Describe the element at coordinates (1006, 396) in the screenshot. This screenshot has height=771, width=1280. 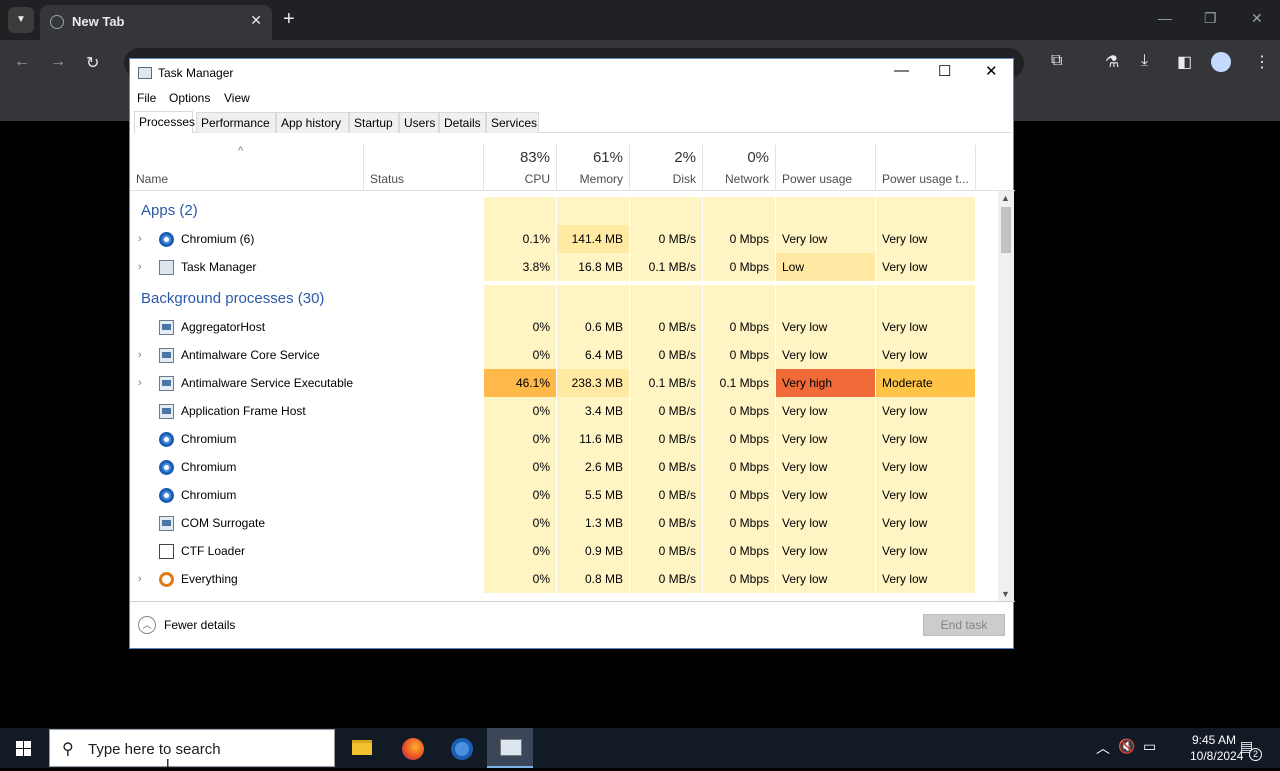
I see `vertical-scrollbar: ▲ ▼` at that location.